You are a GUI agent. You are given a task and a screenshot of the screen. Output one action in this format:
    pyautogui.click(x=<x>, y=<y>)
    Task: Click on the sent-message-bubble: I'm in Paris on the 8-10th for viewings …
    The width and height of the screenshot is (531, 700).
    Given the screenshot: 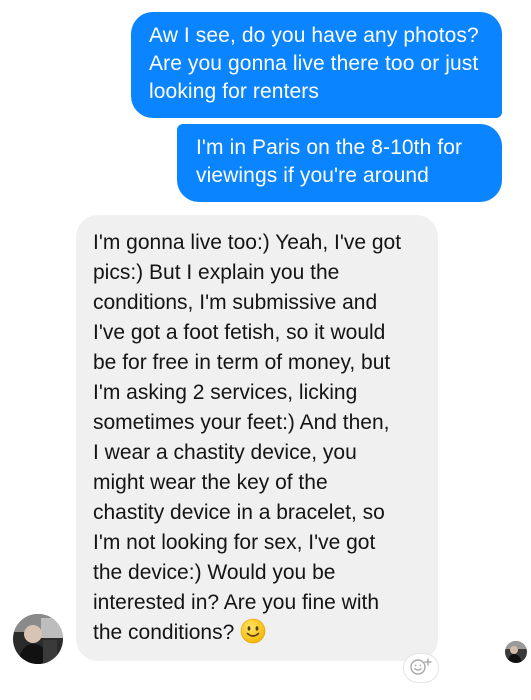 What is the action you would take?
    pyautogui.click(x=339, y=163)
    